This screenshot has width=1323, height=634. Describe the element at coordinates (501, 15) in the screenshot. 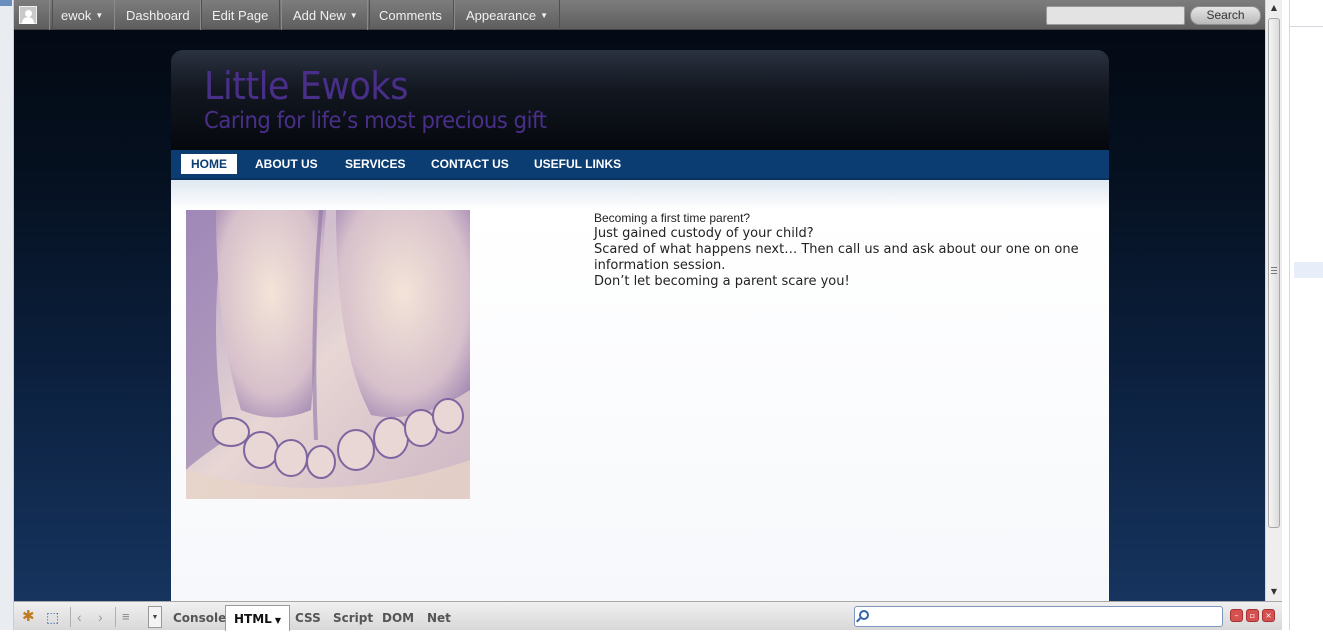

I see `admin-appearance-label: Appearance` at that location.